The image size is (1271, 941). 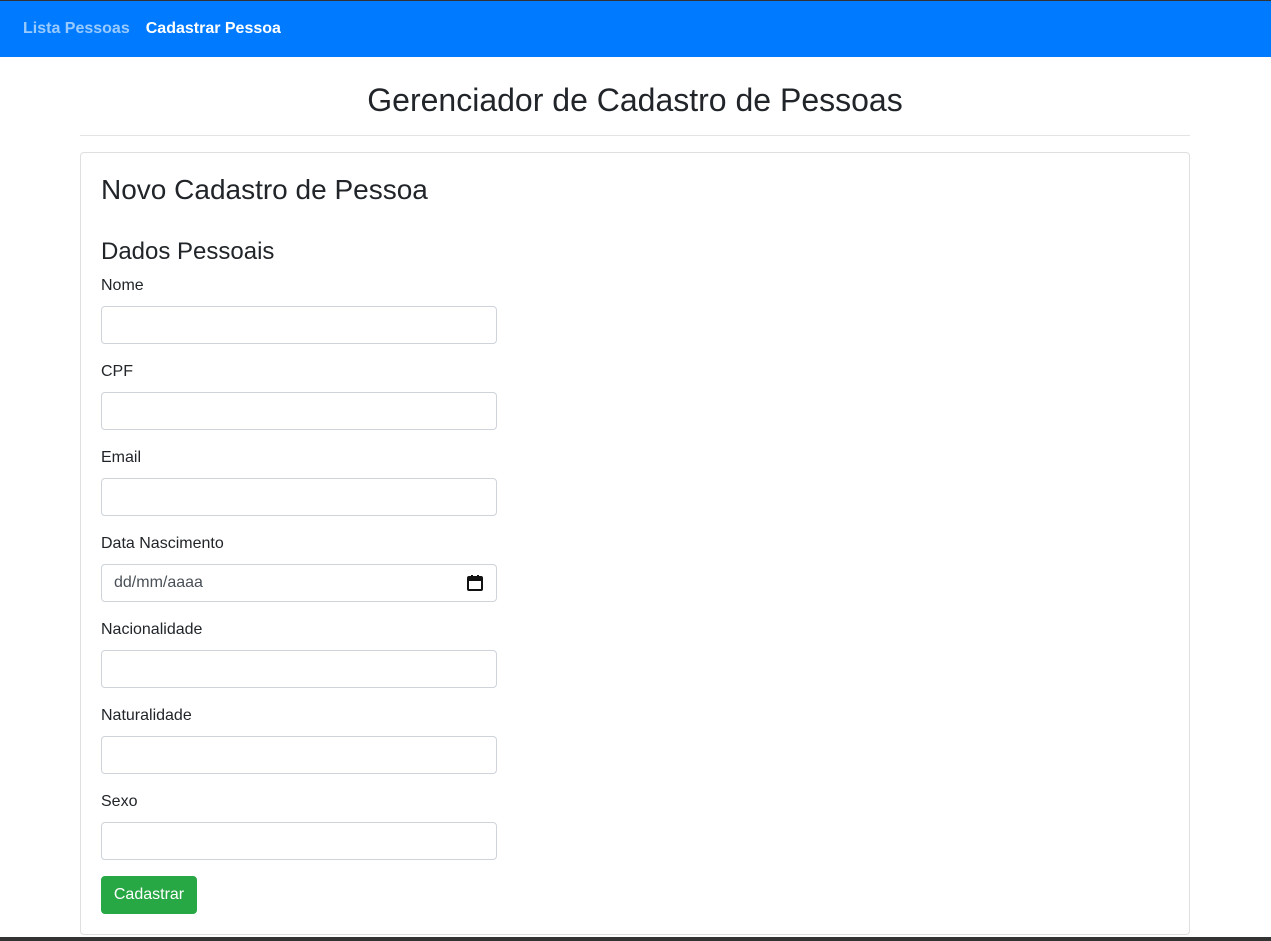 I want to click on sexo-label: Sexo, so click(x=119, y=801).